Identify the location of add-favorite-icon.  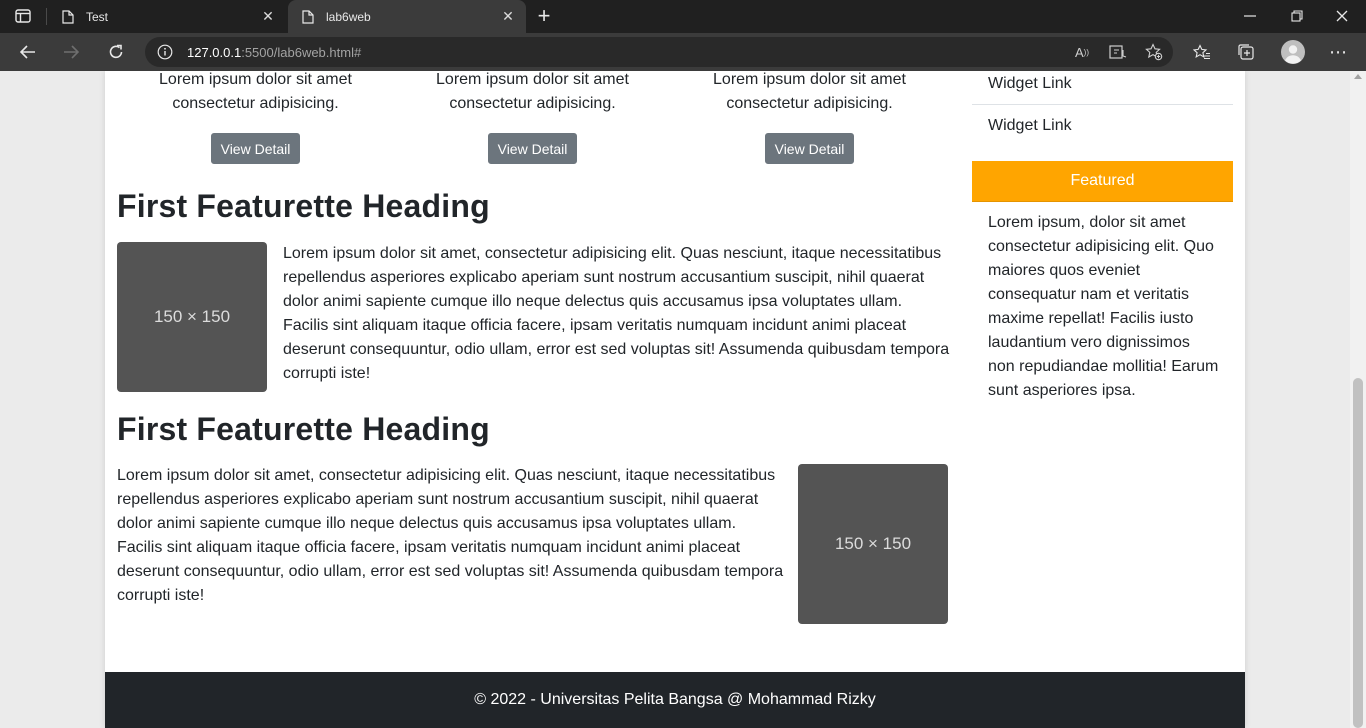
(1154, 52).